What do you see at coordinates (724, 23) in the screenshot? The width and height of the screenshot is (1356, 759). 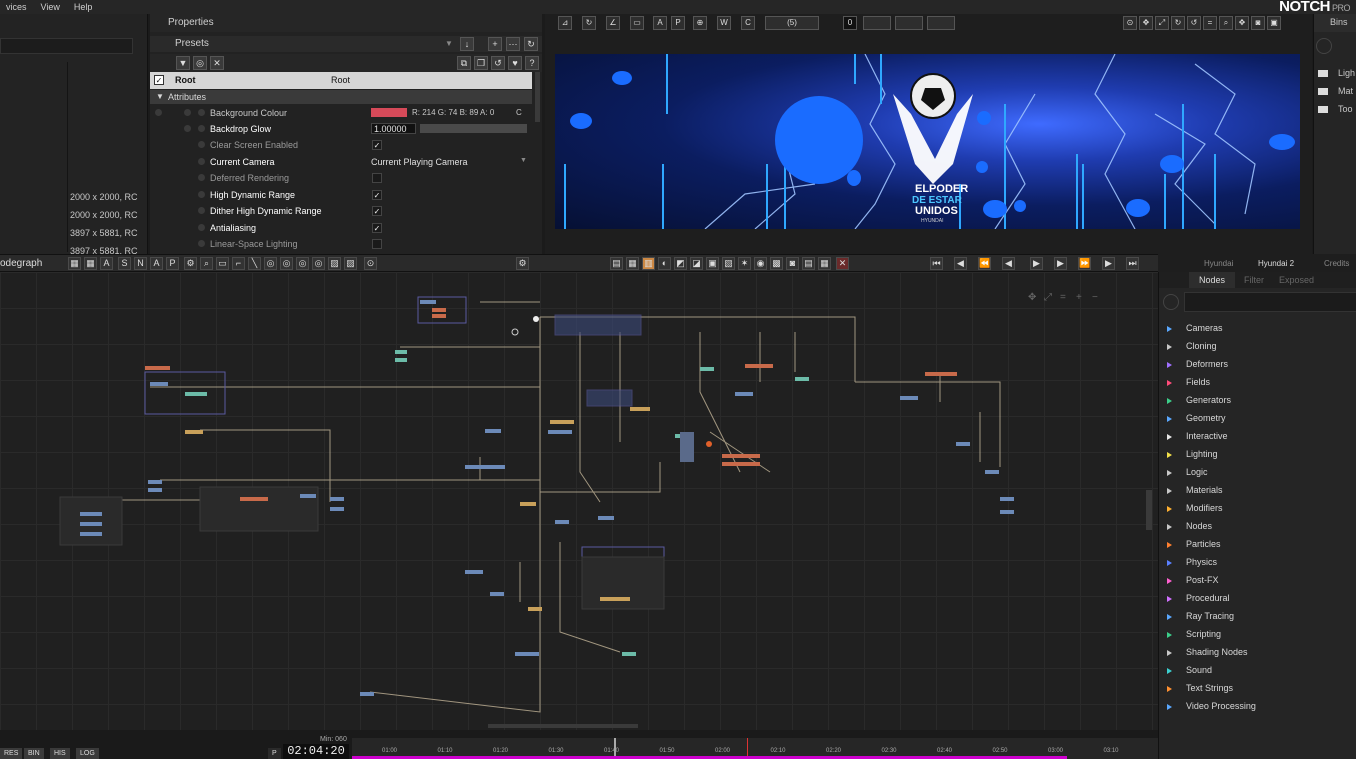 I see `w-icon: W` at bounding box center [724, 23].